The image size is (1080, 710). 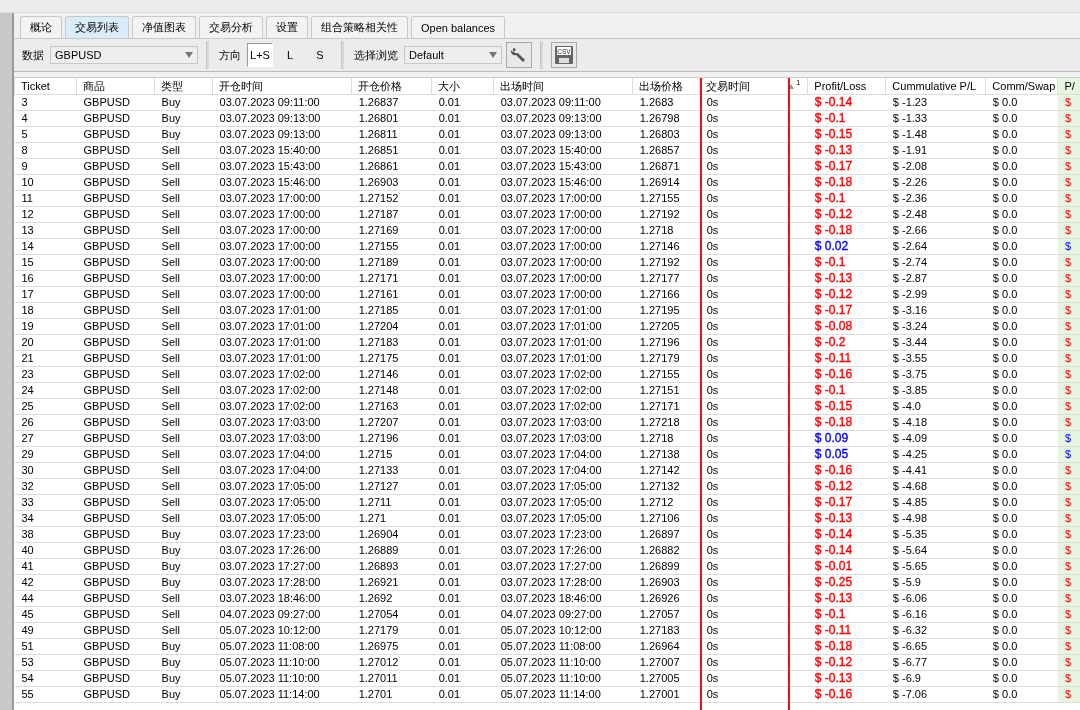 What do you see at coordinates (270, 470) in the screenshot?
I see `open-time-cell: 03.07.2023 17:04:00` at bounding box center [270, 470].